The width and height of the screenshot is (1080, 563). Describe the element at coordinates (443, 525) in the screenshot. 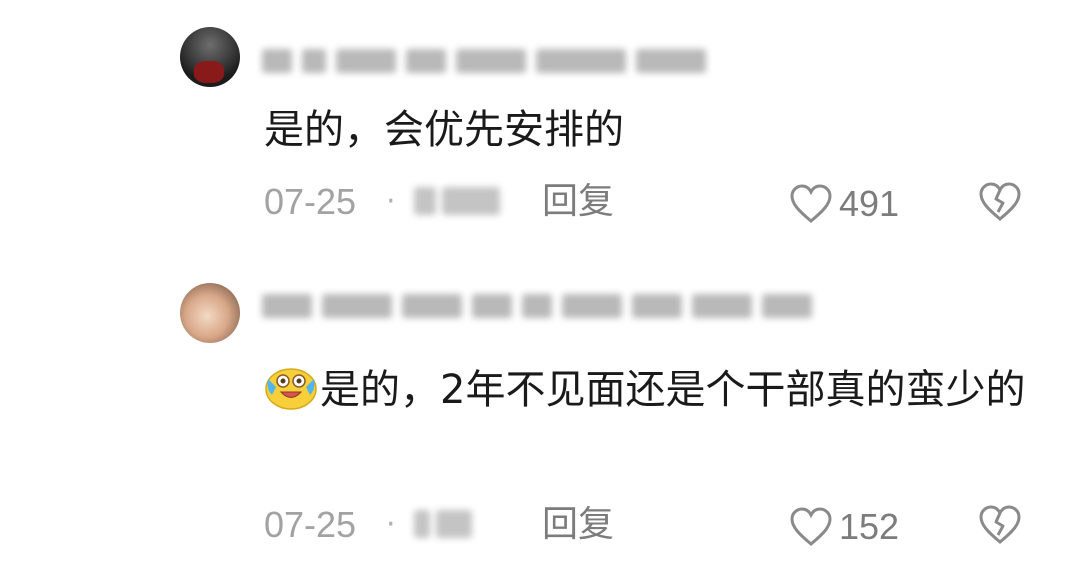

I see `location-blurred` at that location.